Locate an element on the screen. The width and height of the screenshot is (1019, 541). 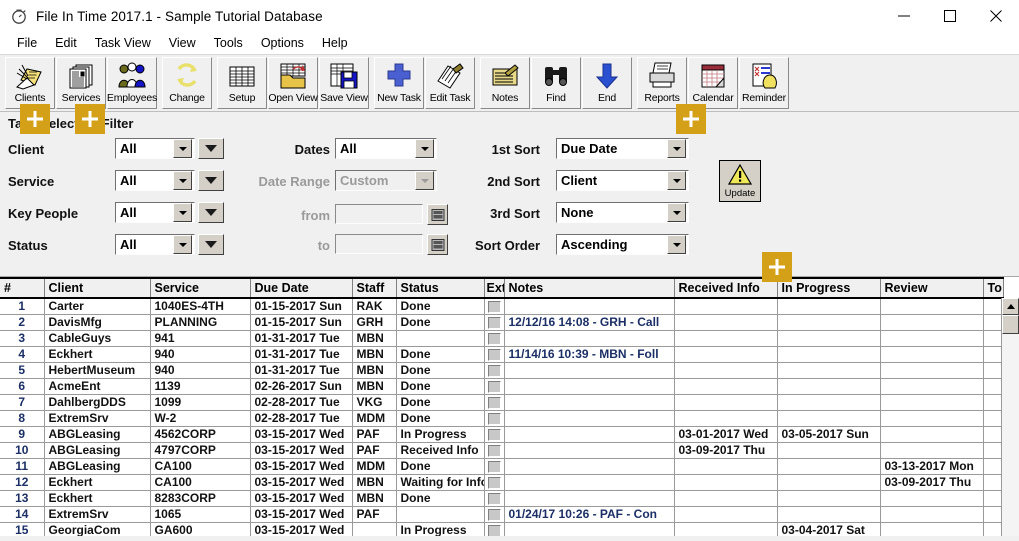
toolbar-button-find: Find is located at coordinates (556, 83).